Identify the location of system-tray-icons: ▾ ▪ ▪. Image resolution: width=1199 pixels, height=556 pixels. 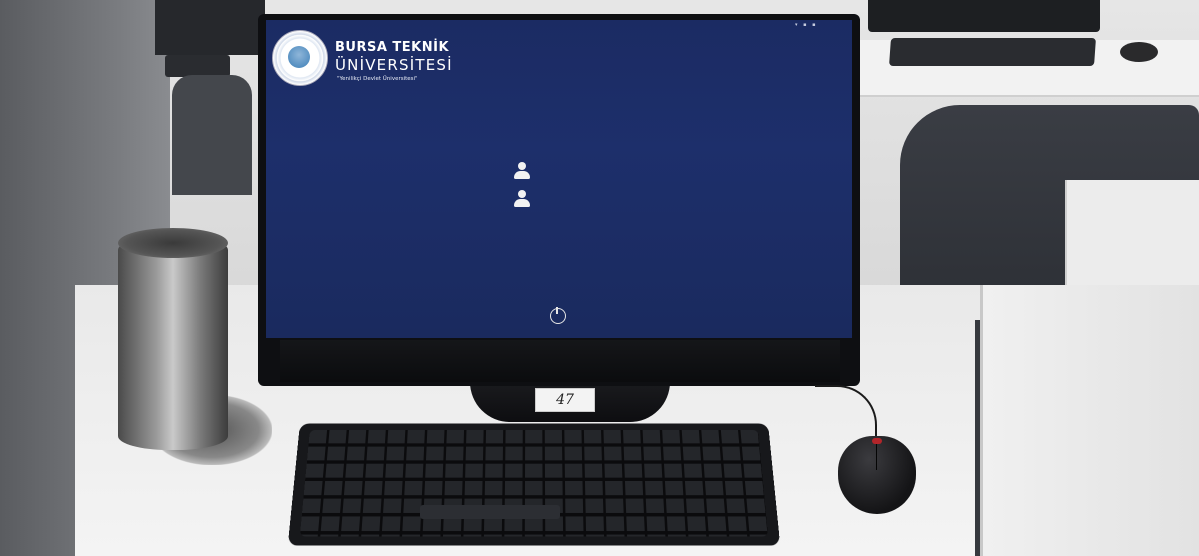
(806, 25).